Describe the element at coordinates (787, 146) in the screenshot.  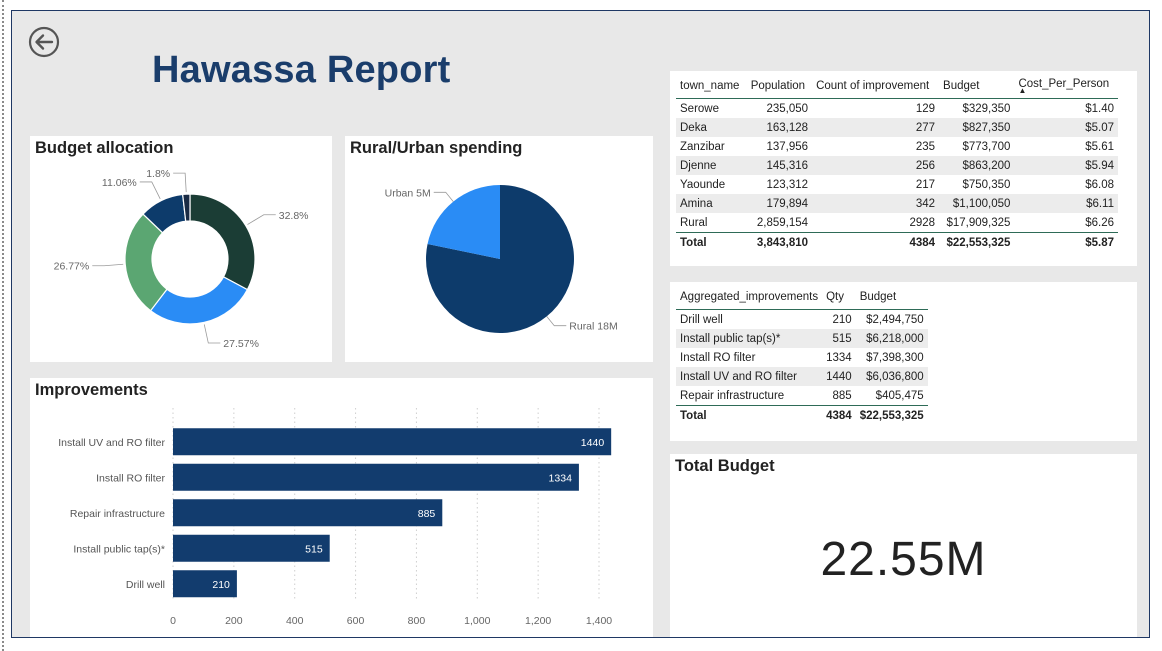
I see `town-cell: 137,956` at that location.